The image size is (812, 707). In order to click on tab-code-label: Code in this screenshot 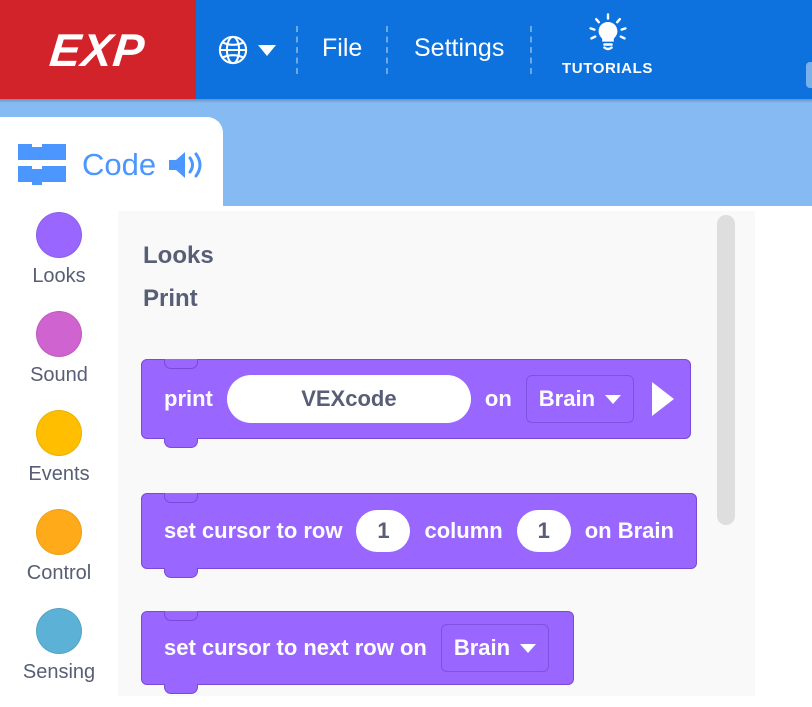, I will do `click(119, 164)`.